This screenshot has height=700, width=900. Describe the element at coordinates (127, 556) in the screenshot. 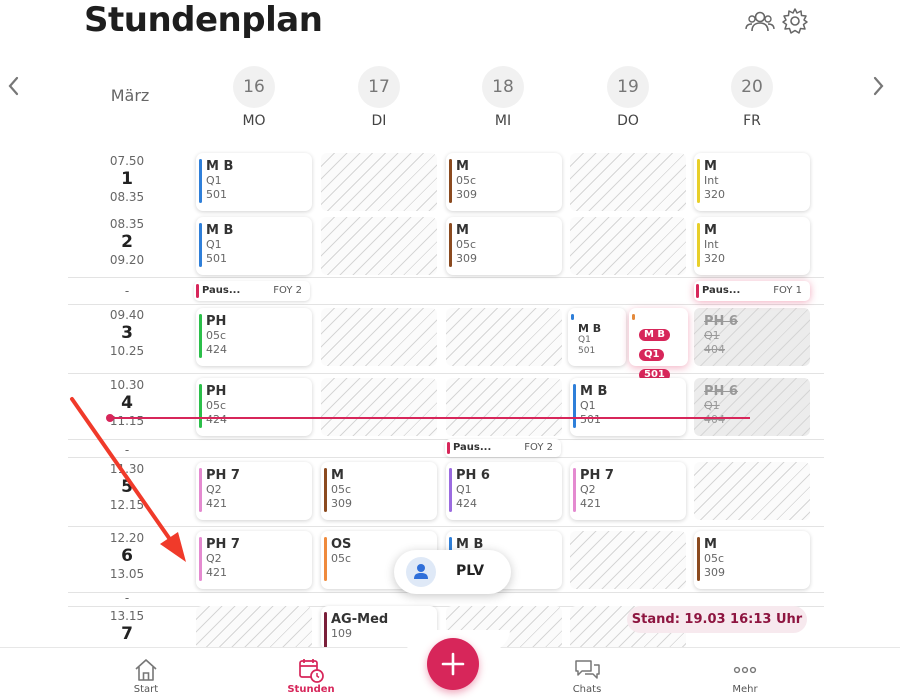

I see `period-number: 6` at that location.